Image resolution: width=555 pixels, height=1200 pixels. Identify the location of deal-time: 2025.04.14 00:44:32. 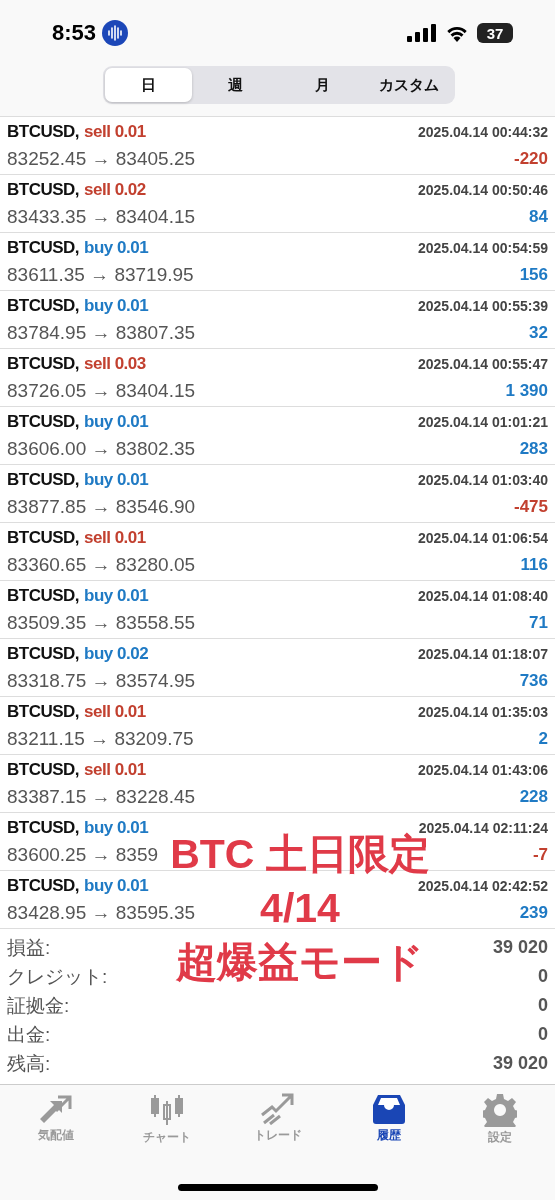
(483, 132).